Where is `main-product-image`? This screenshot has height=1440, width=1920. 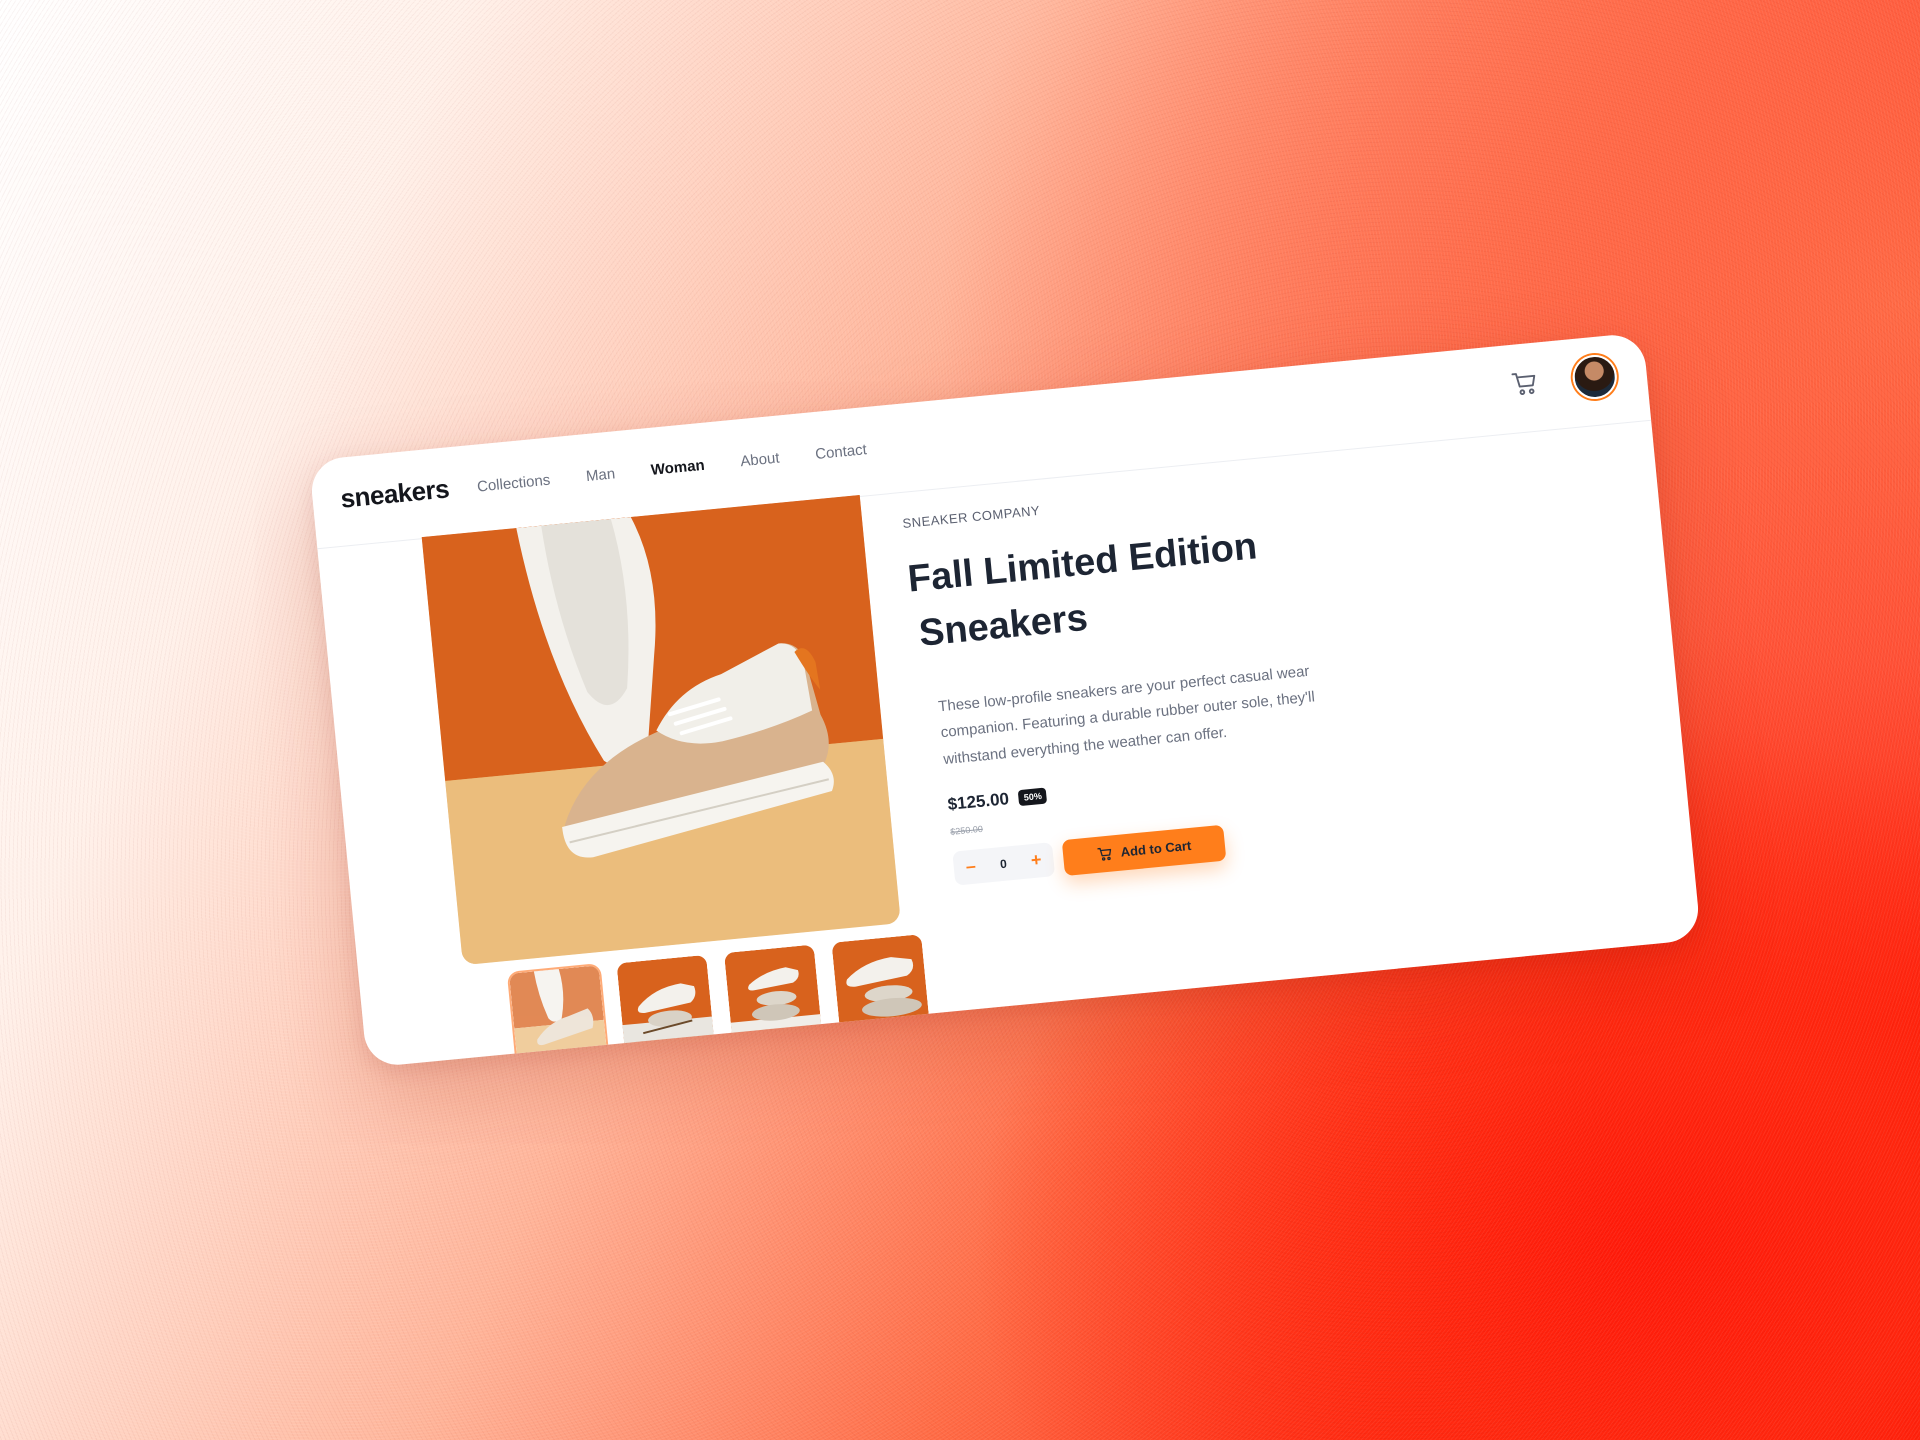
main-product-image is located at coordinates (661, 730).